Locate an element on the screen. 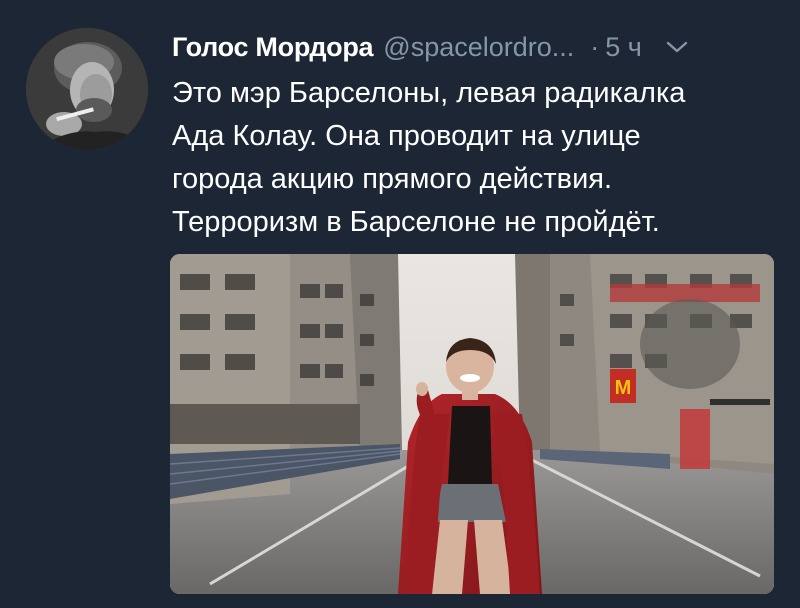 Image resolution: width=800 pixels, height=608 pixels. tweet-header: Голос Мордора @spacelordro... · 5 ч is located at coordinates (476, 47).